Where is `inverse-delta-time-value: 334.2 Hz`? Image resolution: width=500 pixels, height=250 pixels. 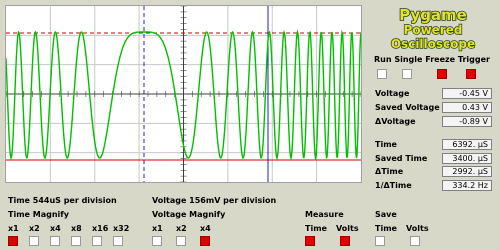 inverse-delta-time-value: 334.2 Hz is located at coordinates (467, 185).